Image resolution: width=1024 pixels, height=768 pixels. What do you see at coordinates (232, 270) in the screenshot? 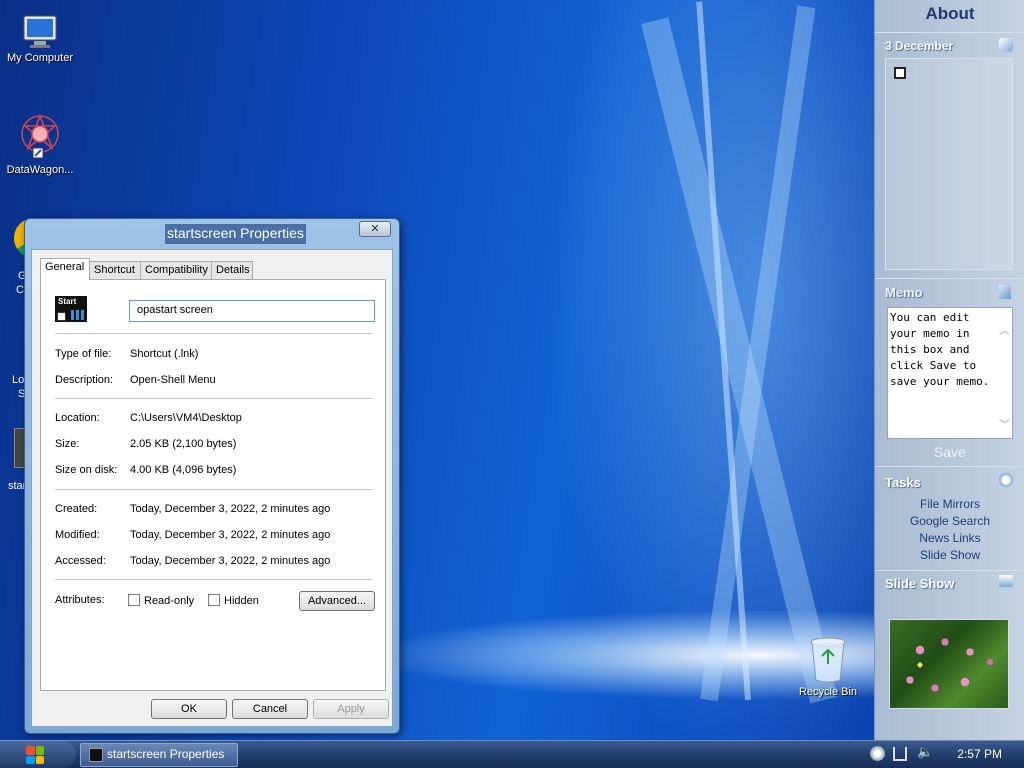
I see `tab-details: Details` at bounding box center [232, 270].